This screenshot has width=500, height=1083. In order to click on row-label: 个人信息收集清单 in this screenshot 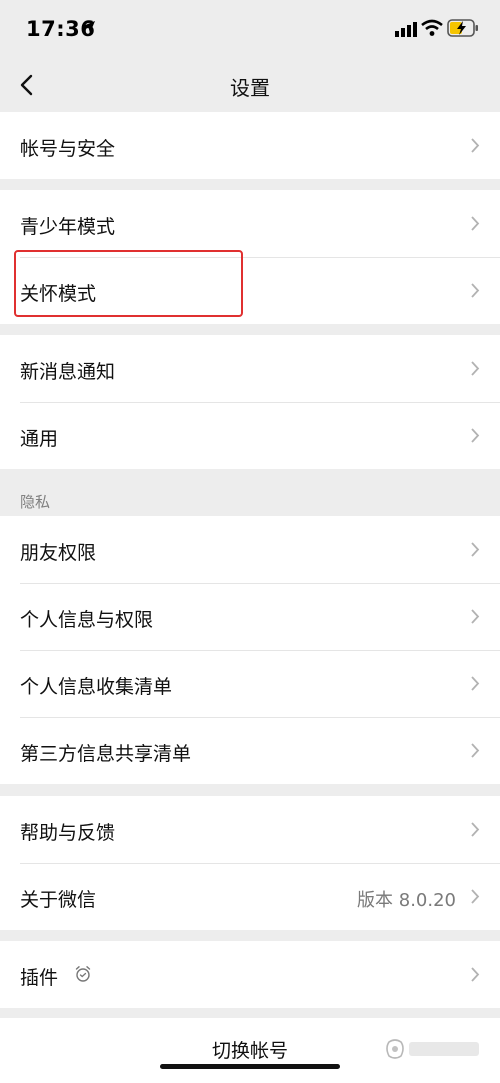, I will do `click(96, 687)`.